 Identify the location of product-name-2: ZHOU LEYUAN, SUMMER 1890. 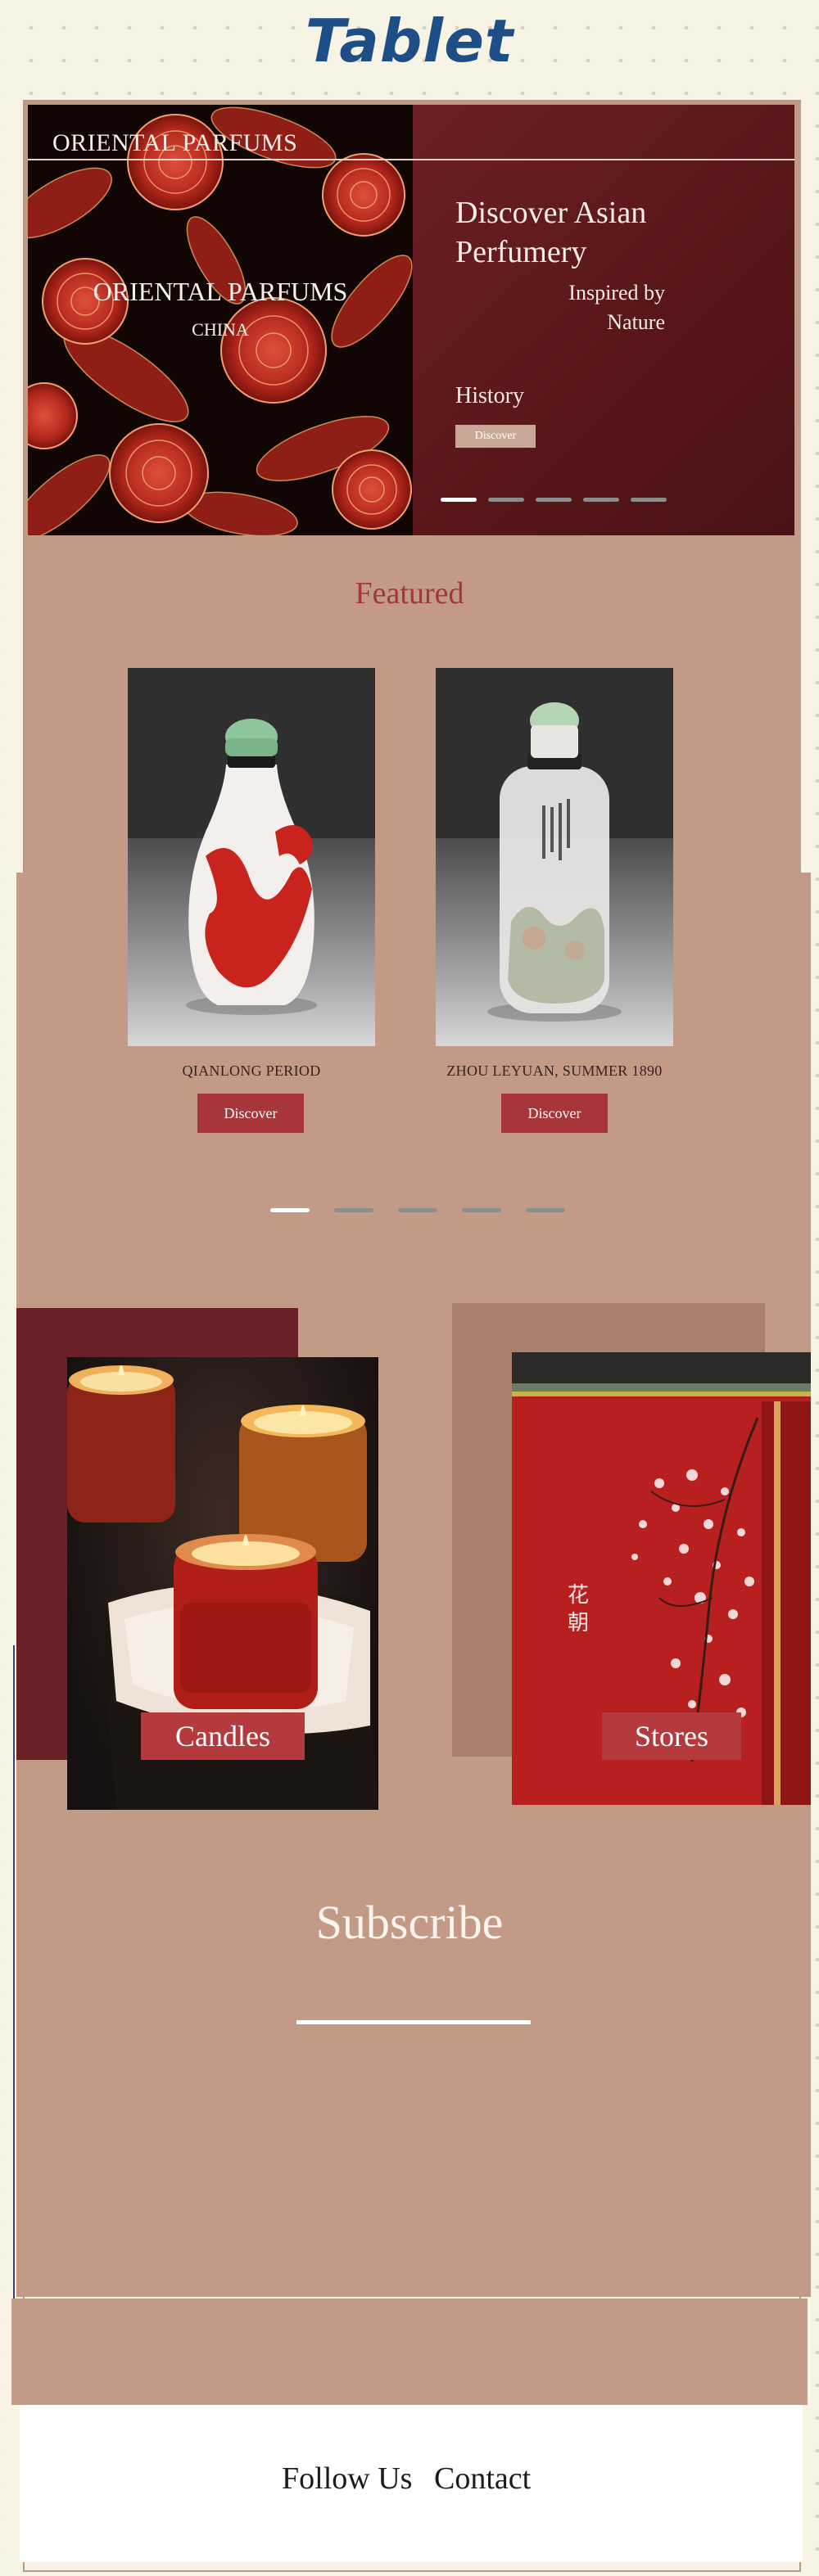
(554, 1070).